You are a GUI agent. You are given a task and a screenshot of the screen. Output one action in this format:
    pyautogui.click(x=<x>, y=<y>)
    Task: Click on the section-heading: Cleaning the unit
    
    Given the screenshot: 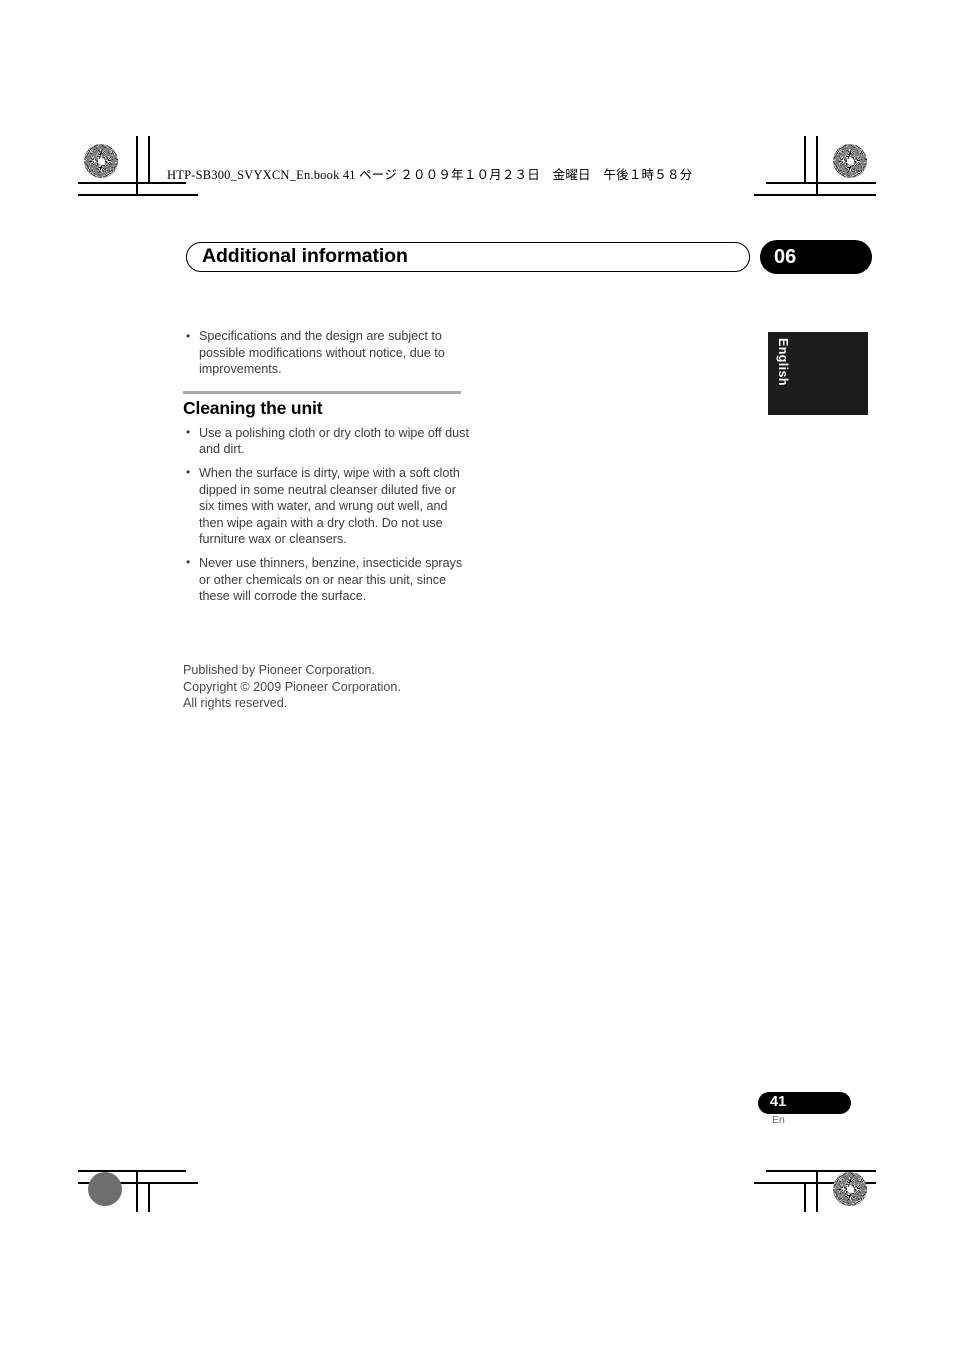 What is the action you would take?
    pyautogui.click(x=253, y=407)
    